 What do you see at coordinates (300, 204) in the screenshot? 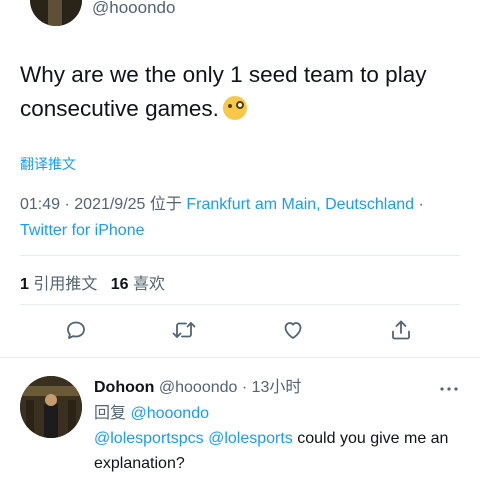
I see `tweet-location: Frankfurt am Main, Deutschland` at bounding box center [300, 204].